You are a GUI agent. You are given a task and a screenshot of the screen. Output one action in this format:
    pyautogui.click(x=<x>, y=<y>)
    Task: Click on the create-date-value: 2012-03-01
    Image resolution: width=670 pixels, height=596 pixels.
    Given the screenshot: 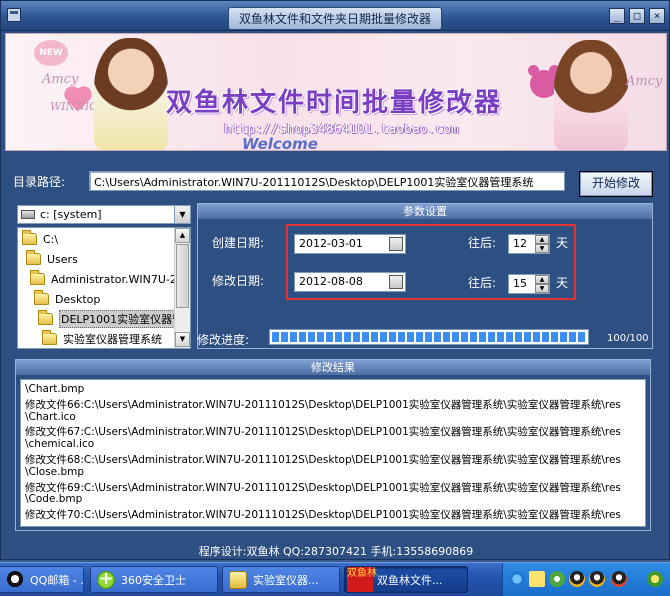 What is the action you would take?
    pyautogui.click(x=331, y=243)
    